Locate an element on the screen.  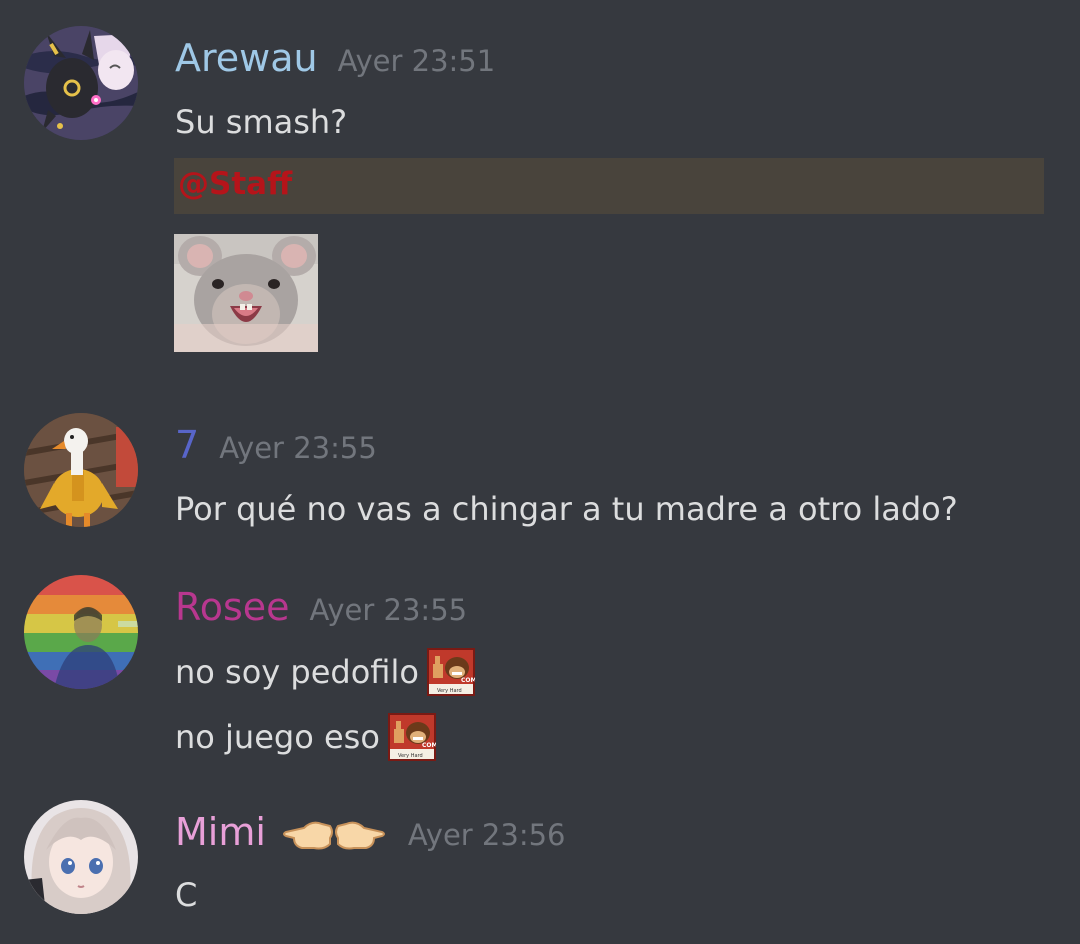
goose-avatar-icon is located at coordinates (81, 470).